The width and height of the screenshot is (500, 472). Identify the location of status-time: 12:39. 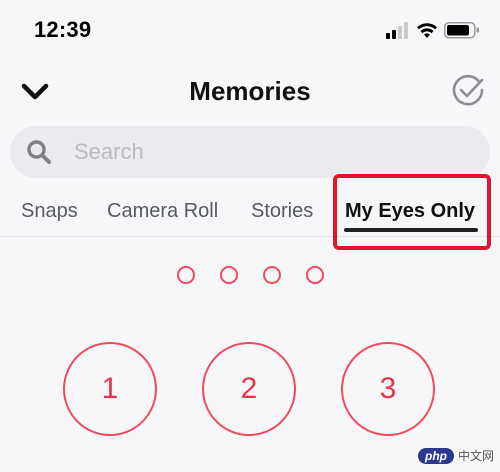
(63, 29).